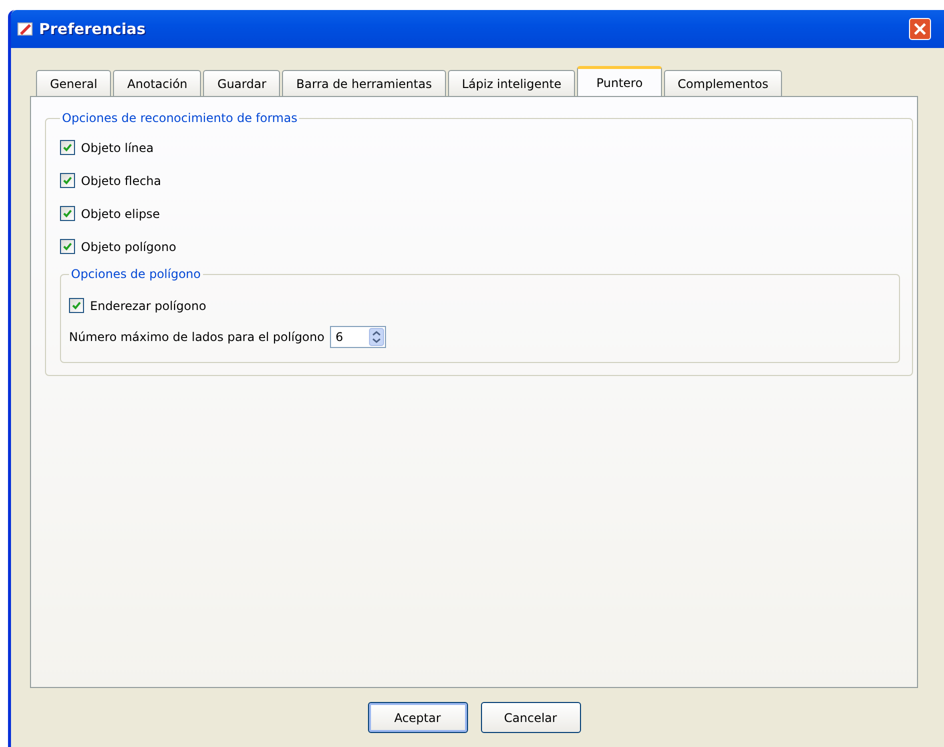 This screenshot has height=747, width=944. I want to click on checkbox-label: Objeto polígono, so click(128, 247).